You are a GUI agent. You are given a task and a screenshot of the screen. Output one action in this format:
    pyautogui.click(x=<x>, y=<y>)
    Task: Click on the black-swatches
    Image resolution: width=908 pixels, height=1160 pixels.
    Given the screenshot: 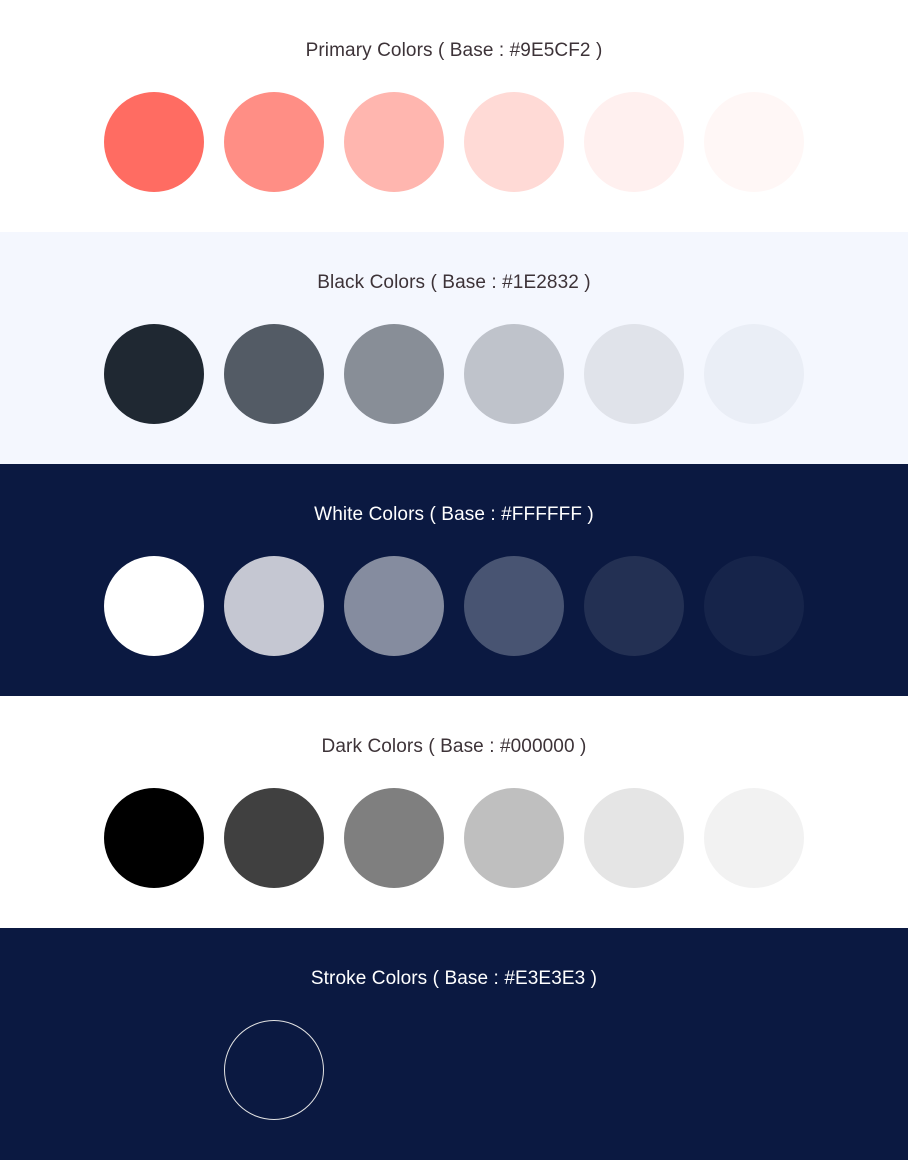 What is the action you would take?
    pyautogui.click(x=454, y=374)
    